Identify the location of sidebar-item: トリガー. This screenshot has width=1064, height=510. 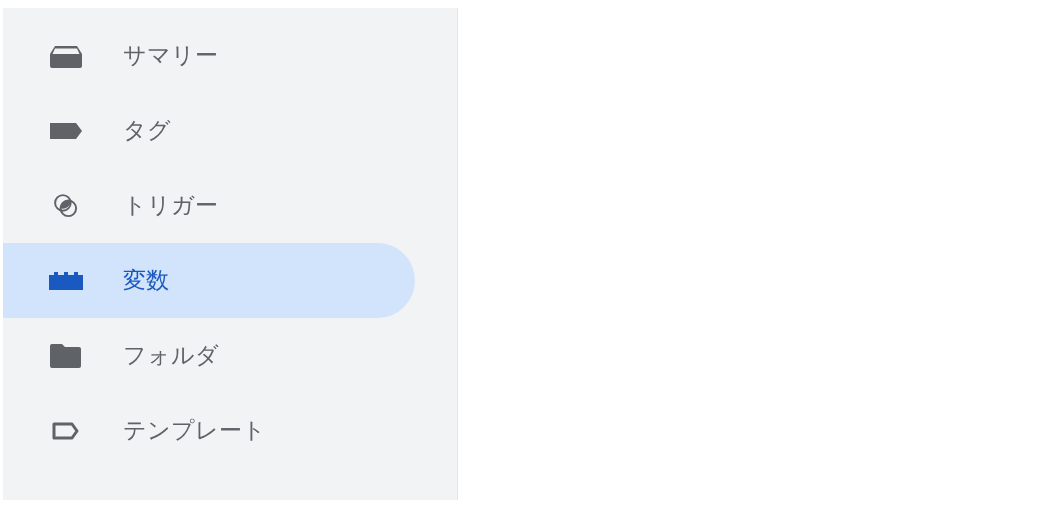
(209, 205).